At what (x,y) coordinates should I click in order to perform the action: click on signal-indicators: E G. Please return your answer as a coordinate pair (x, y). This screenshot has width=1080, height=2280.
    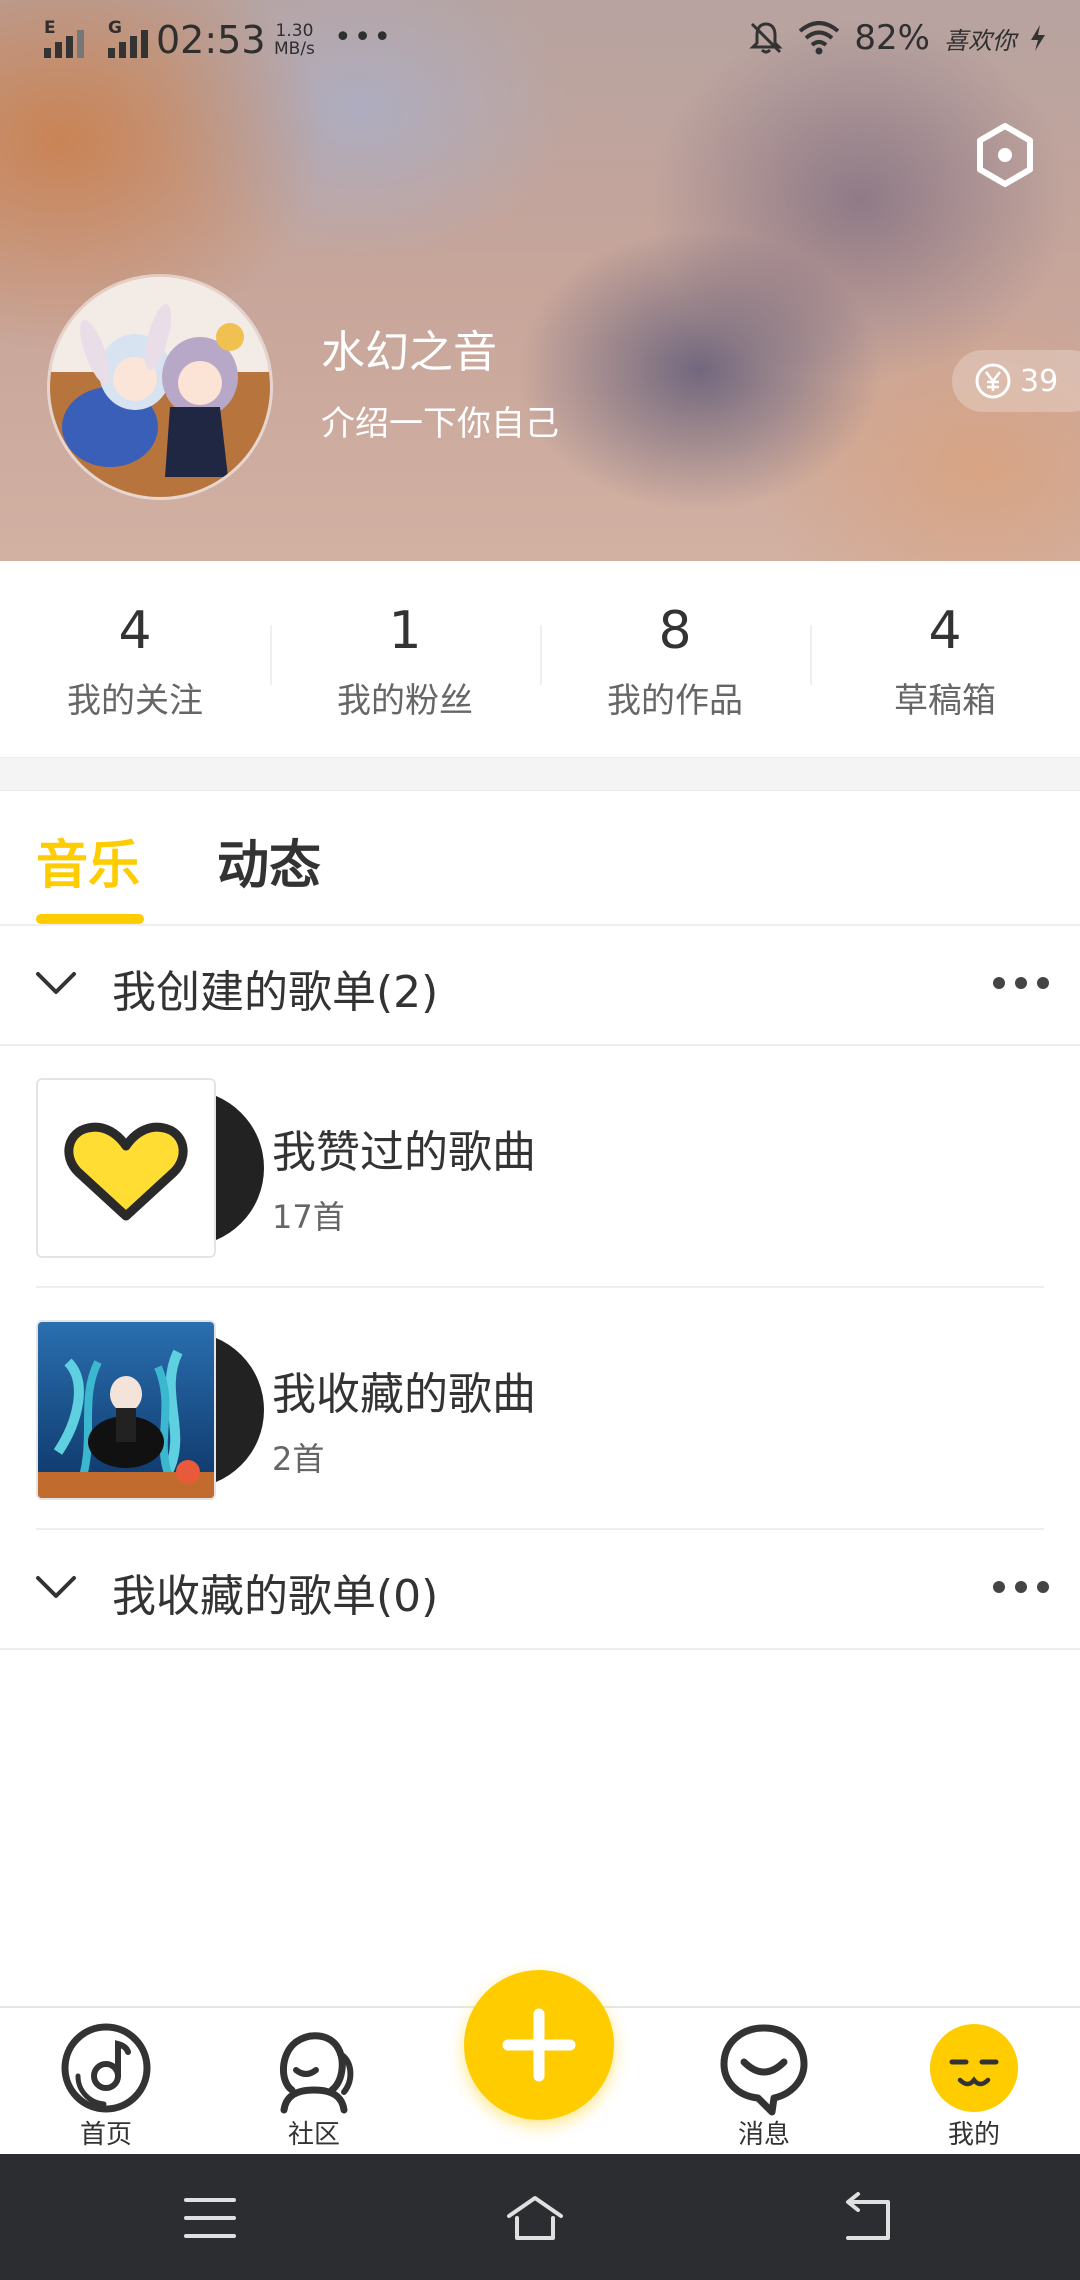
    Looking at the image, I should click on (103, 38).